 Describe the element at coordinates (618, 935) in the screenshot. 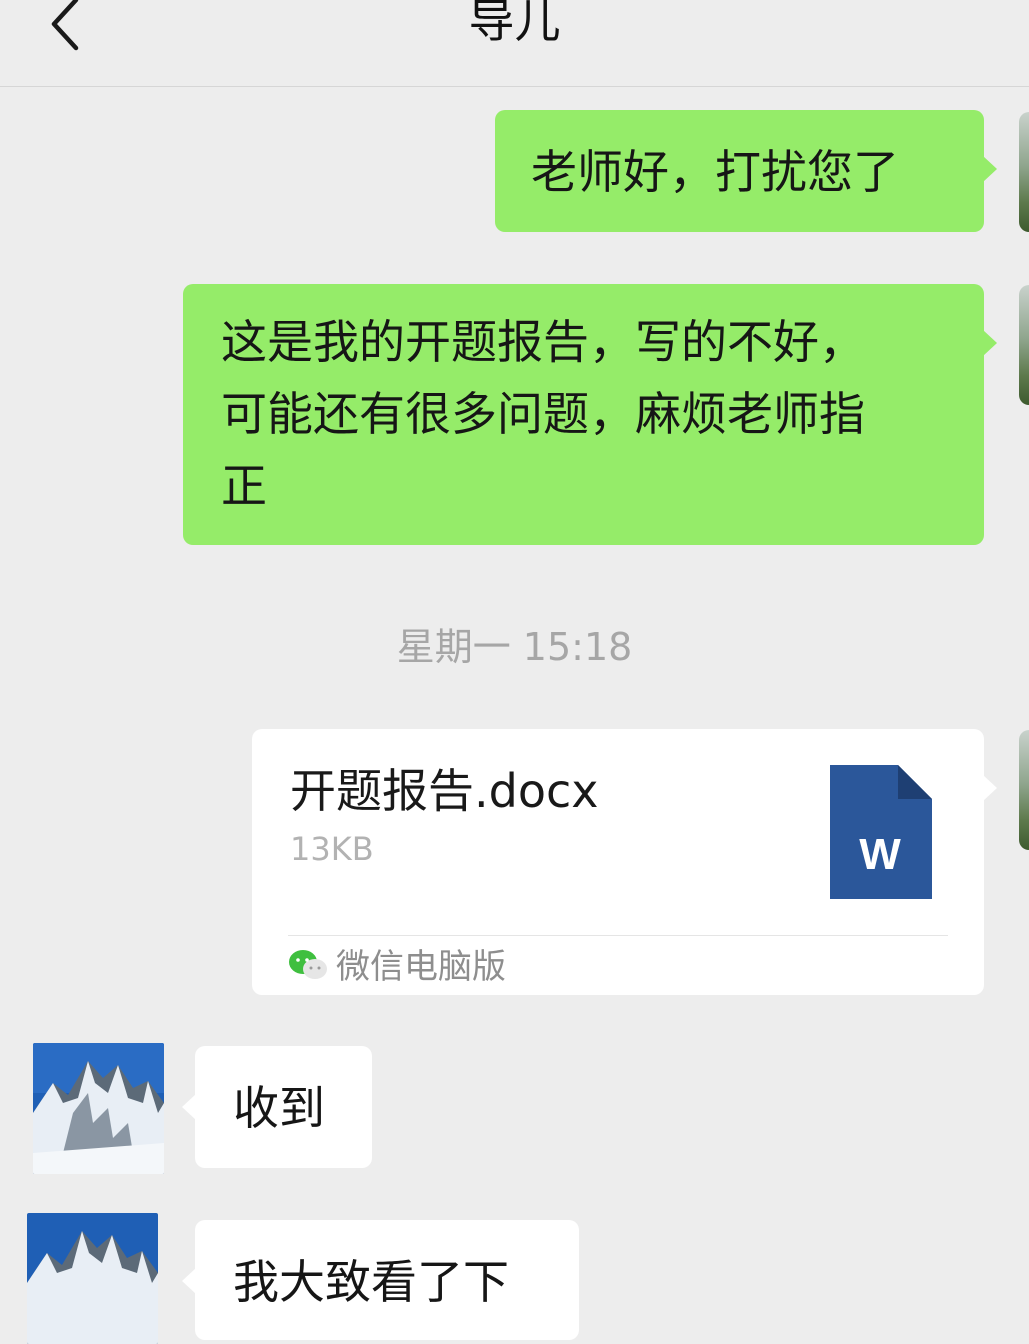

I see `divider` at that location.